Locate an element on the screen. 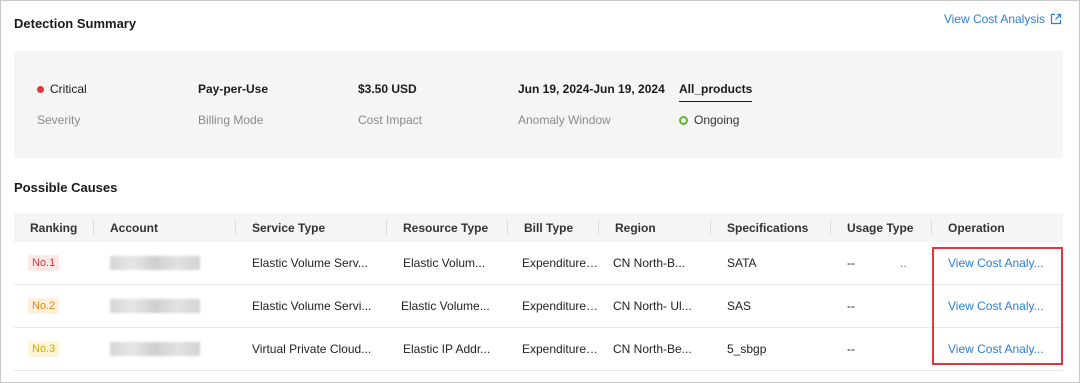 This screenshot has height=383, width=1080. severity-label: Severity is located at coordinates (59, 120).